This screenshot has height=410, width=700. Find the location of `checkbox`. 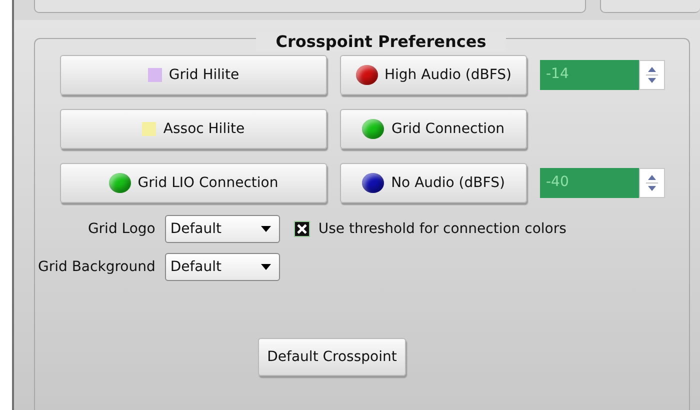

checkbox is located at coordinates (302, 229).